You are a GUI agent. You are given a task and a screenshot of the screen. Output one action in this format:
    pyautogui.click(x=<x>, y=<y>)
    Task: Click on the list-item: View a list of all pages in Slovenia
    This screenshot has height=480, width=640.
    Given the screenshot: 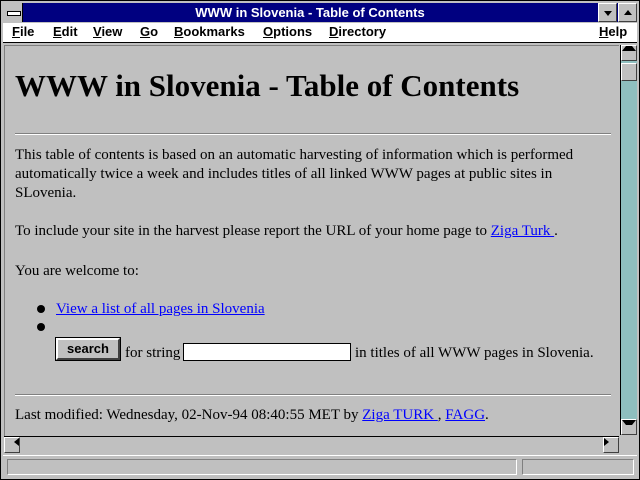 What is the action you would take?
    pyautogui.click(x=256, y=309)
    